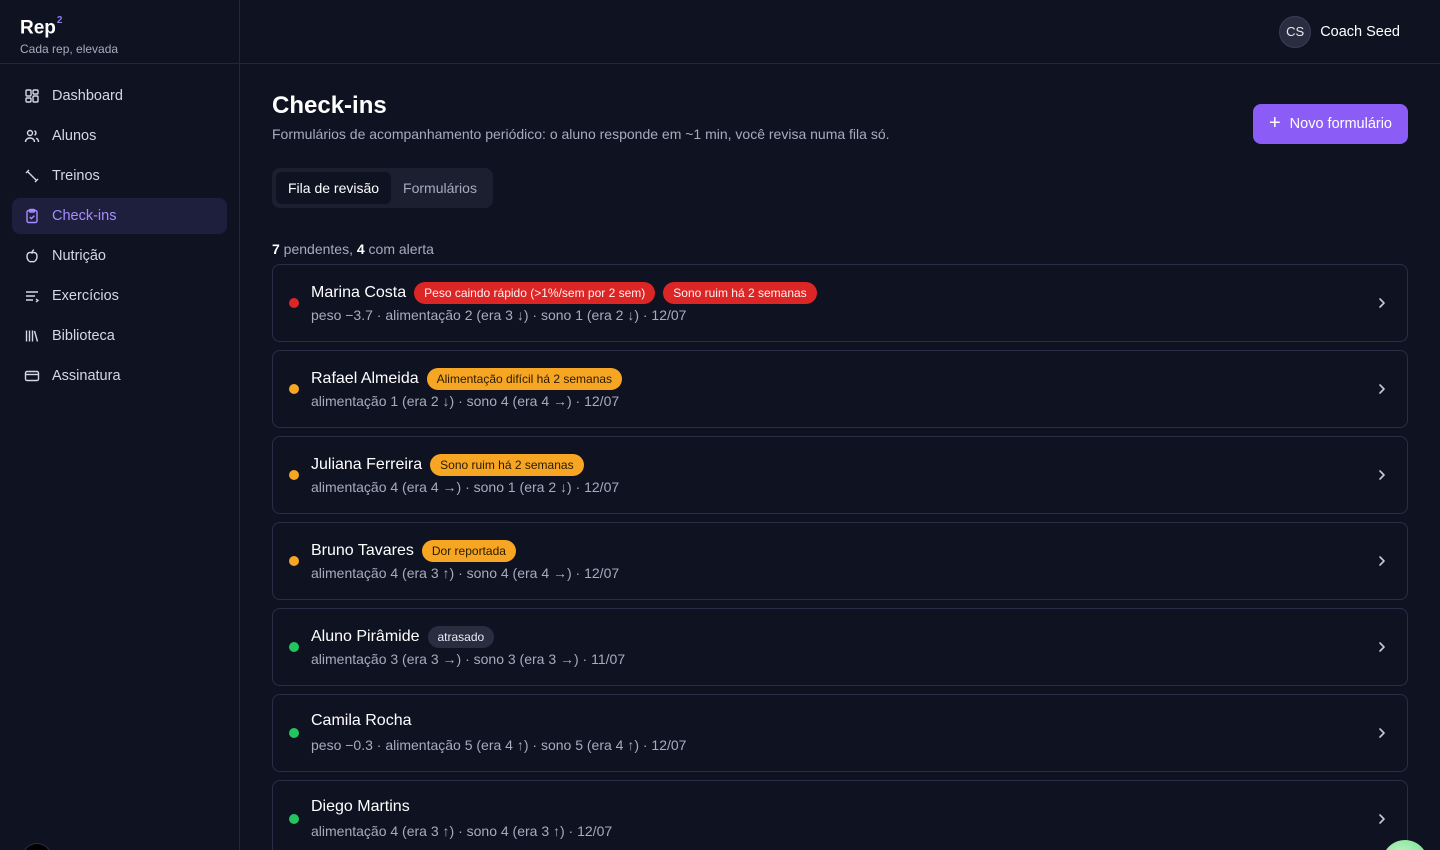  Describe the element at coordinates (329, 105) in the screenshot. I see `page-title: Check-ins` at that location.